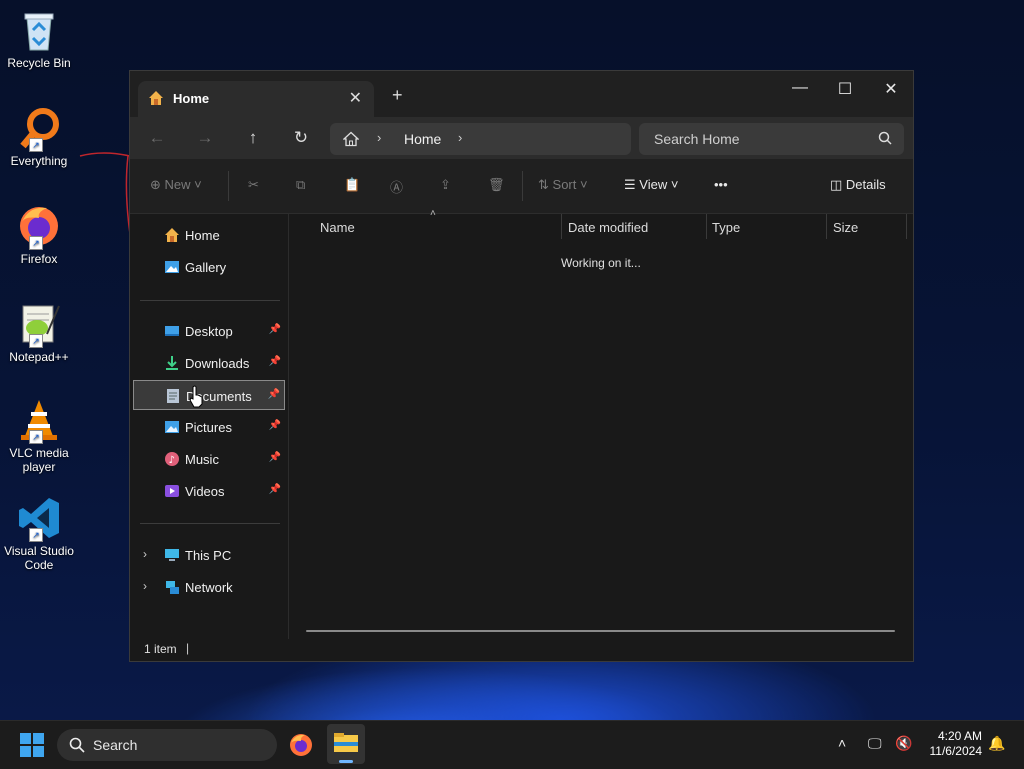 This screenshot has width=1024, height=769. What do you see at coordinates (300, 185) in the screenshot?
I see `copy-icon: ⧉` at bounding box center [300, 185].